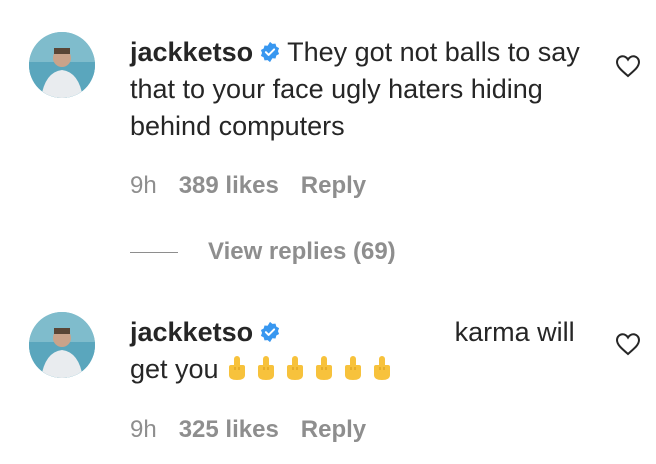 This screenshot has height=464, width=656. I want to click on likes-count: 389 likes, so click(229, 185).